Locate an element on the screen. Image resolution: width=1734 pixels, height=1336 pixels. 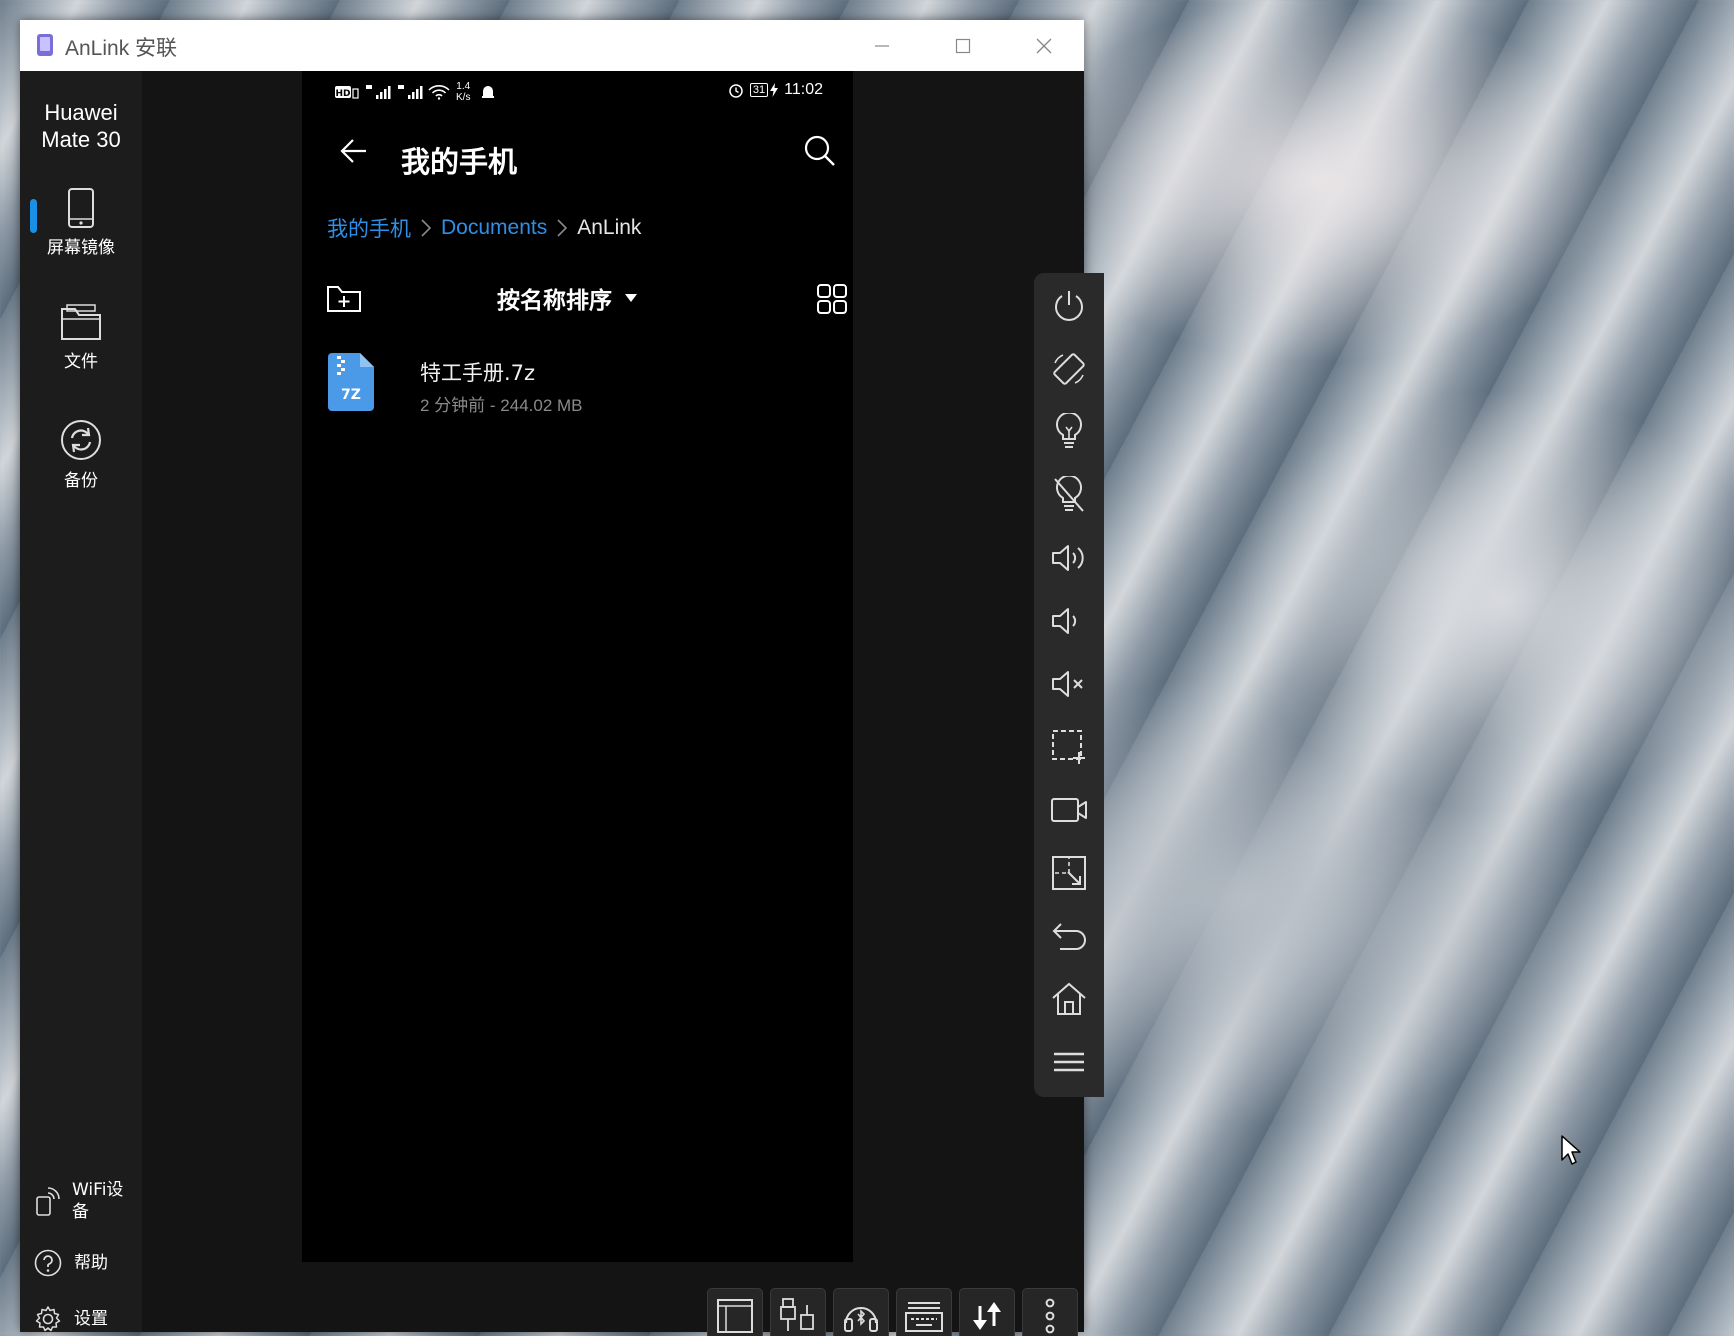
sidebar-item-label: 文件 is located at coordinates (81, 362).